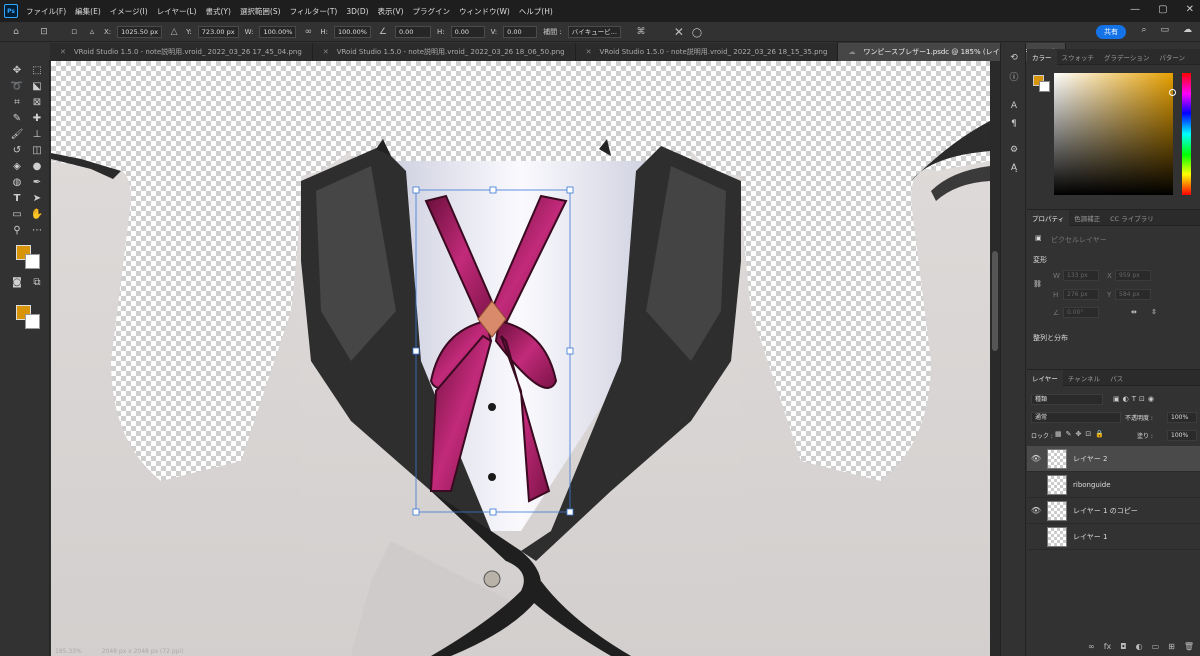 The width and height of the screenshot is (1200, 656). What do you see at coordinates (177, 11) in the screenshot?
I see `menu-layer: レイヤー(L)` at bounding box center [177, 11].